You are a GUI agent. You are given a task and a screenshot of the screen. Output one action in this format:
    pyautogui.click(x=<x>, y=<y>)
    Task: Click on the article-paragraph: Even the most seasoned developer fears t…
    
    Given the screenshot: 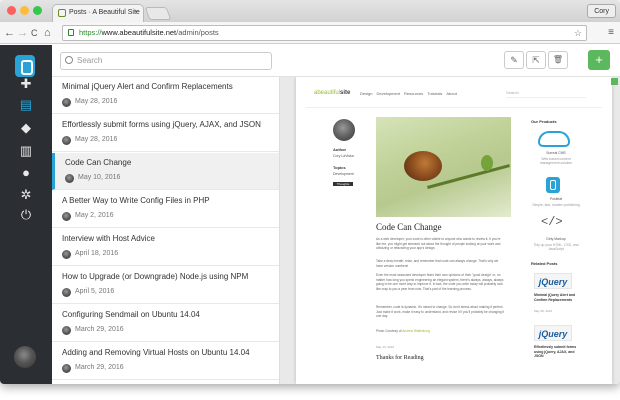 What is the action you would take?
    pyautogui.click(x=440, y=282)
    